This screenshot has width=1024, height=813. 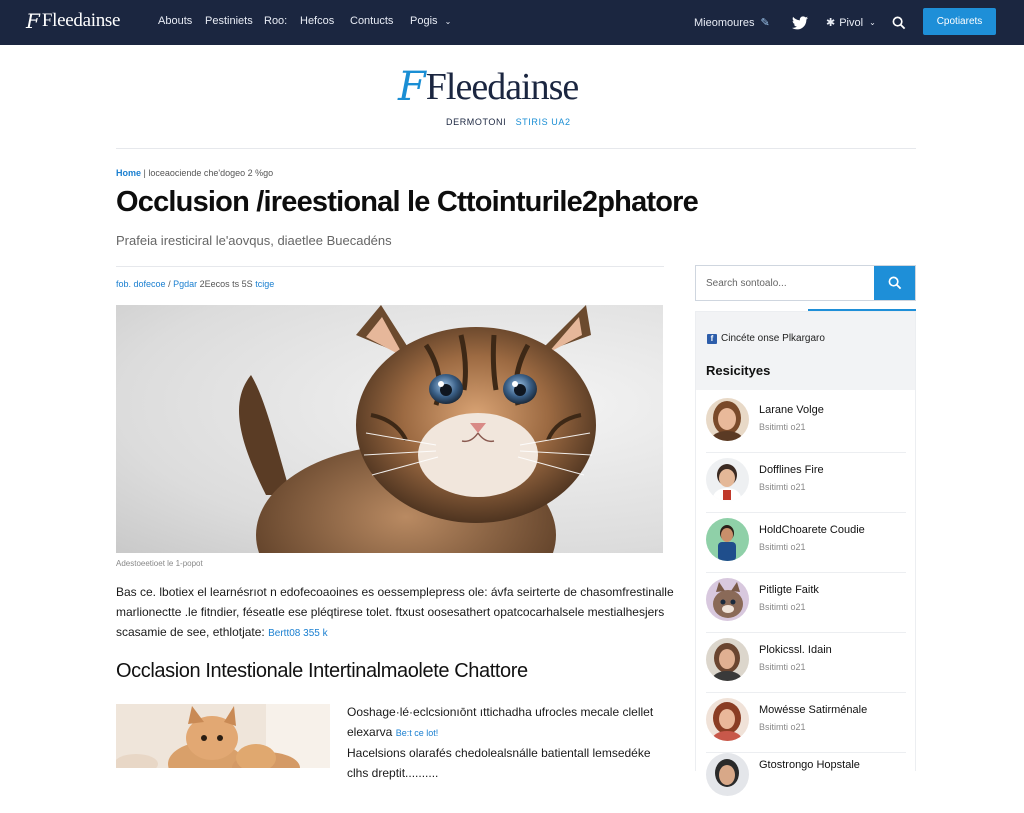 I want to click on nav-item-abouts: Abouts, so click(x=181, y=21).